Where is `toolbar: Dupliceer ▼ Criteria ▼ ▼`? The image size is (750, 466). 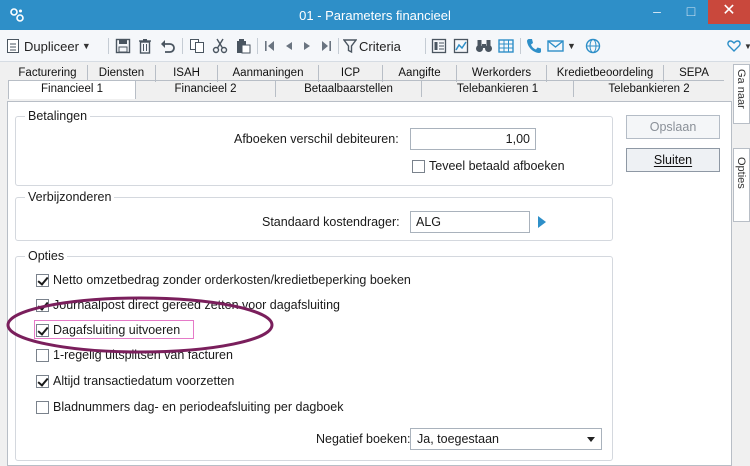
toolbar: Dupliceer ▼ Criteria ▼ ▼ is located at coordinates (375, 46).